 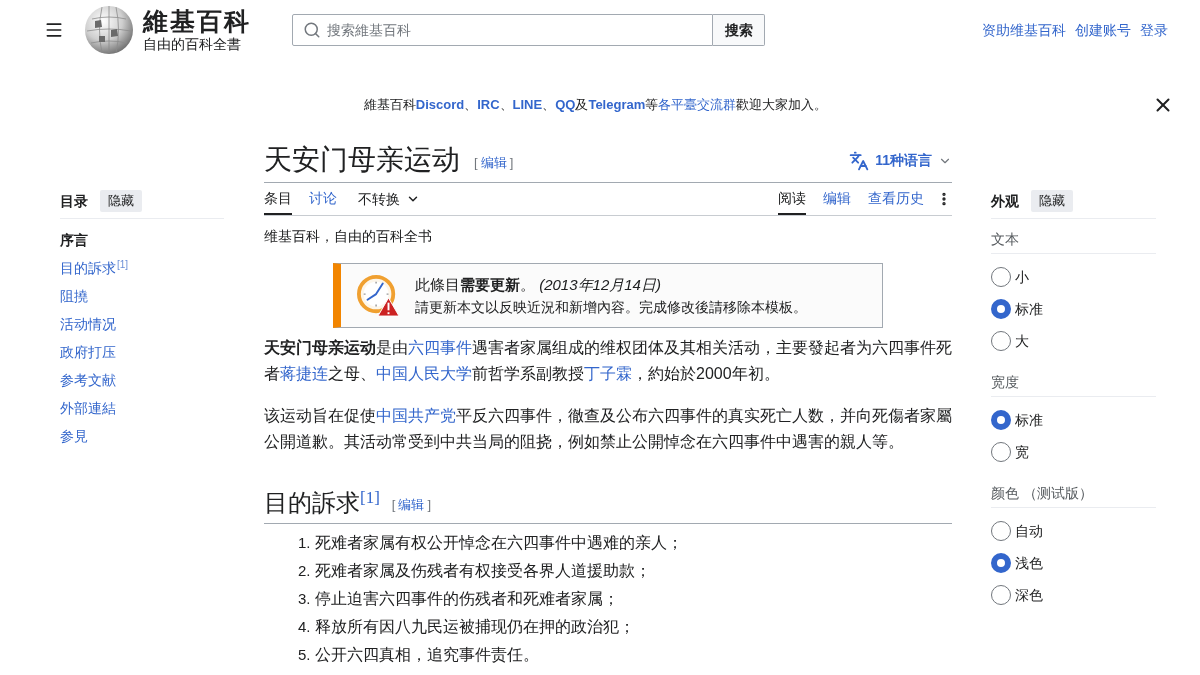 What do you see at coordinates (837, 199) in the screenshot?
I see `tab: 编辑` at bounding box center [837, 199].